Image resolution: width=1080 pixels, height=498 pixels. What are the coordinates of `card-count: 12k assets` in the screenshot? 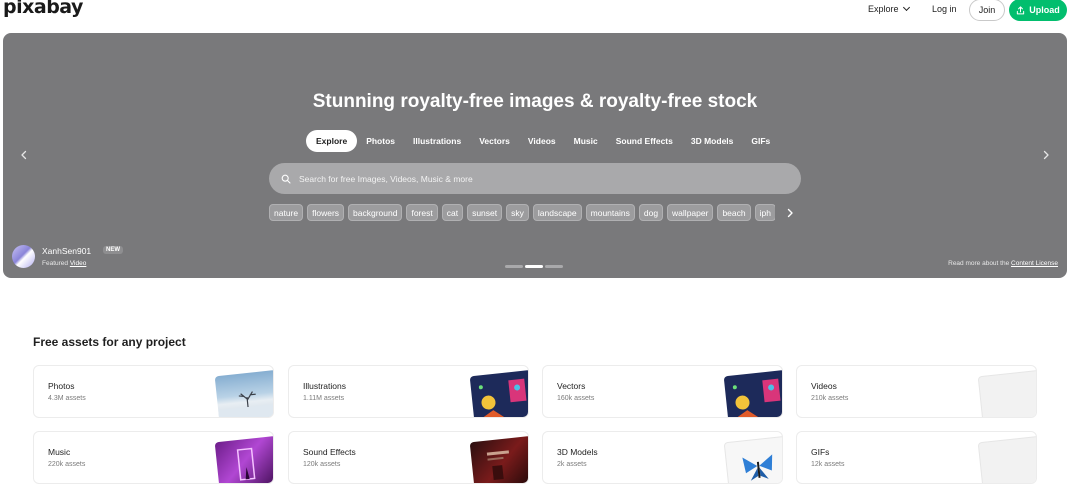 It's located at (828, 464).